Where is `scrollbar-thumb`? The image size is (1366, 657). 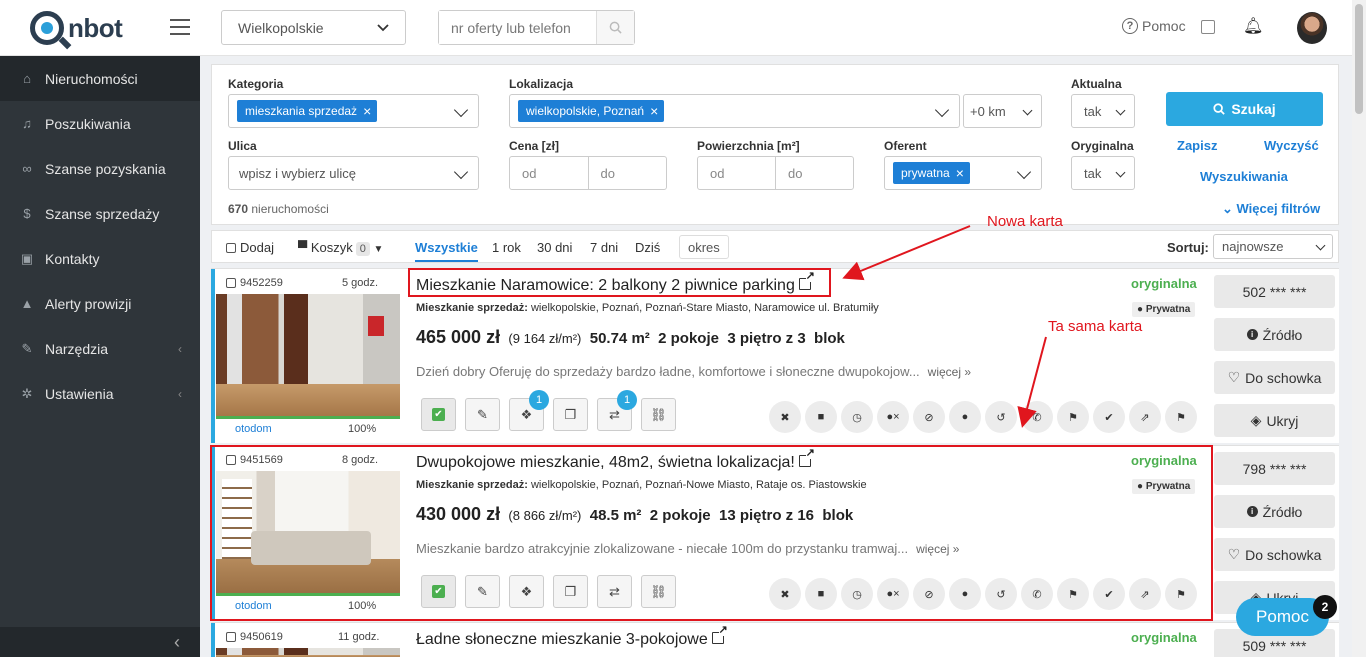
scrollbar-thumb is located at coordinates (1359, 59).